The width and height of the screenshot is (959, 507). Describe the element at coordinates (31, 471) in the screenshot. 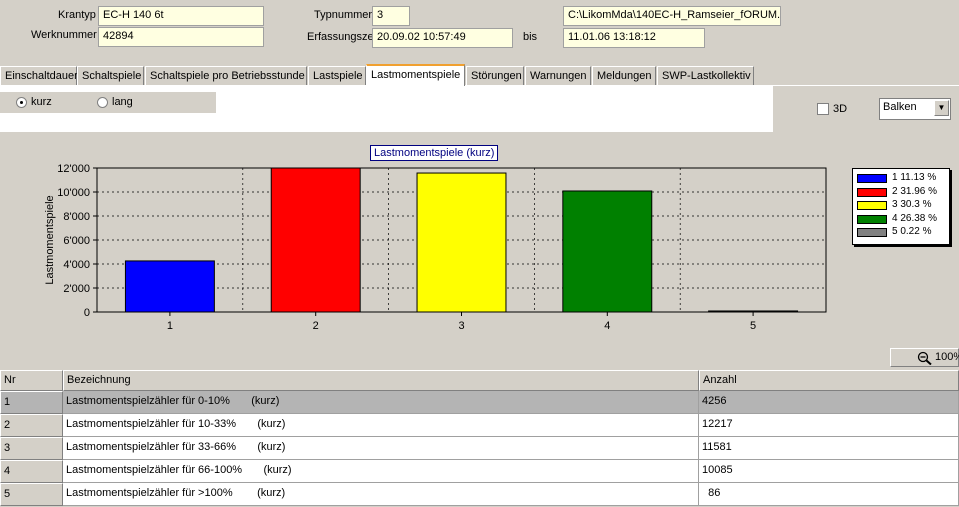

I see `row-nr: 4` at that location.